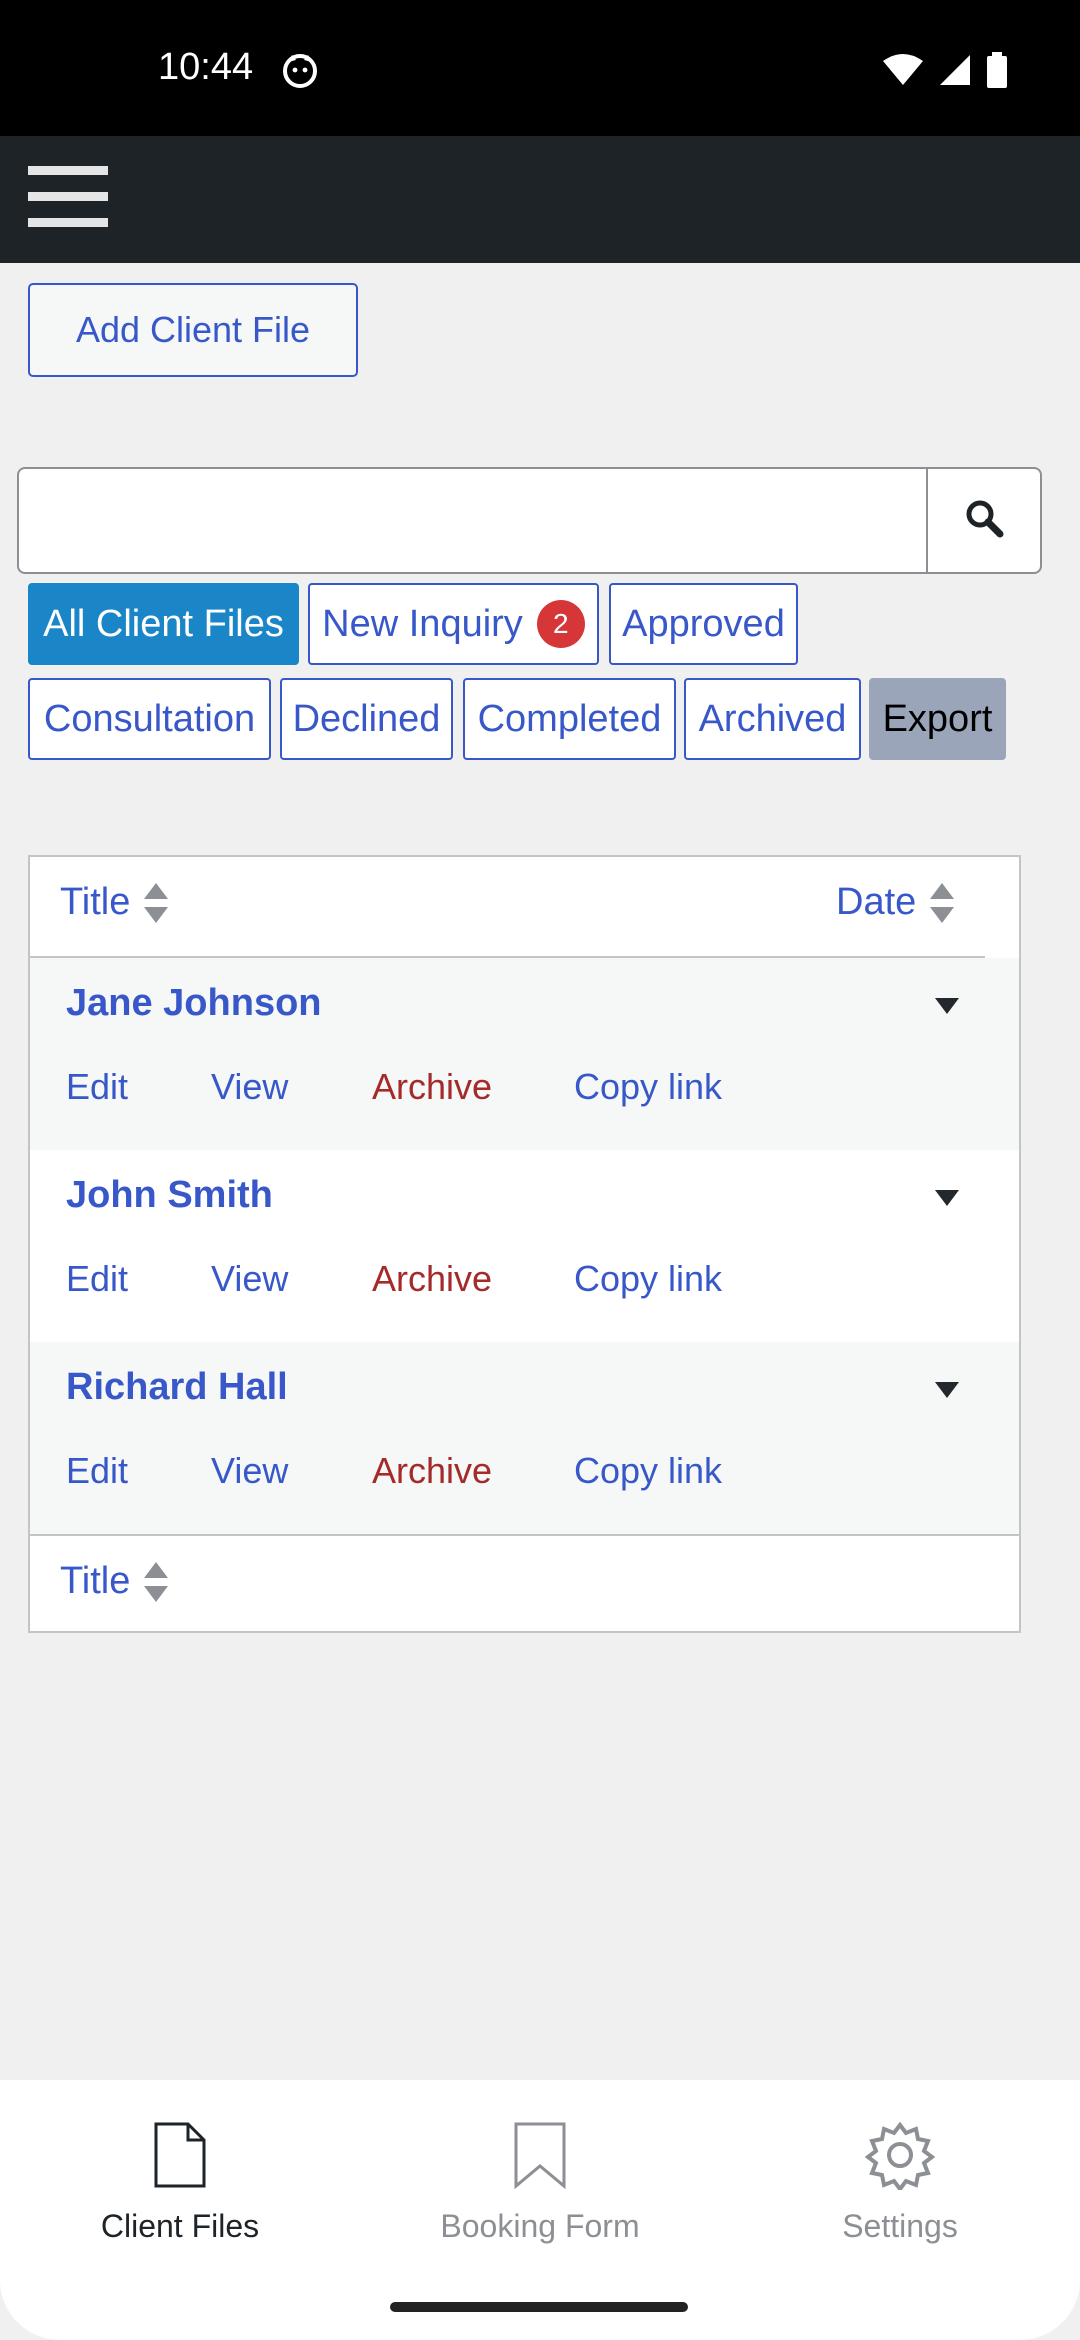 This screenshot has width=1080, height=2340. I want to click on nav-settings: Settings, so click(900, 2195).